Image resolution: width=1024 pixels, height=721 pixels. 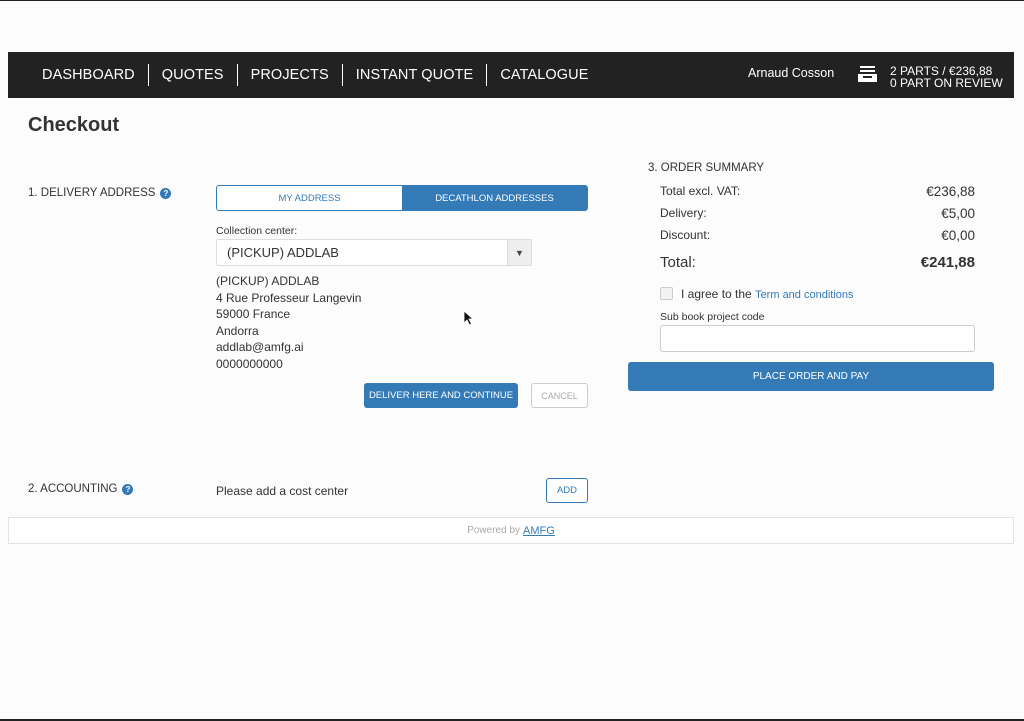 What do you see at coordinates (544, 75) in the screenshot?
I see `nav-catalogue: CATALOGUE` at bounding box center [544, 75].